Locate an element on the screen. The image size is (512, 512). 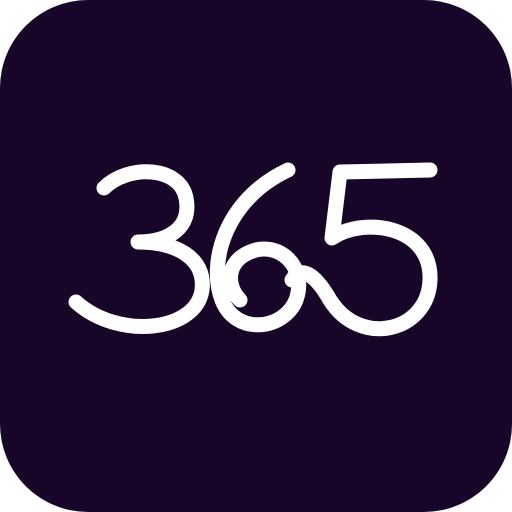
digit-6-glyph is located at coordinates (258, 247).